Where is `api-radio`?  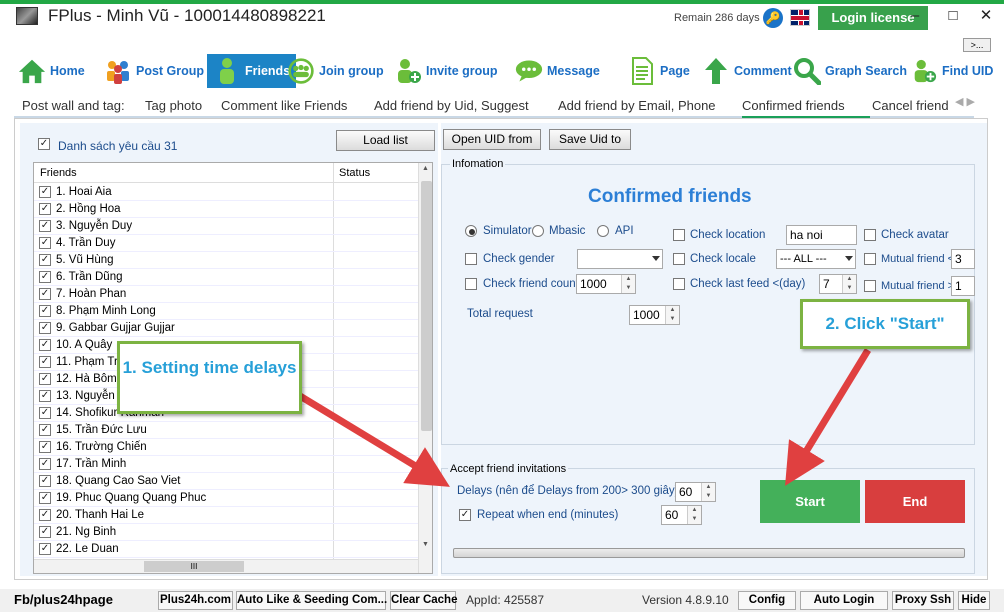 api-radio is located at coordinates (603, 231).